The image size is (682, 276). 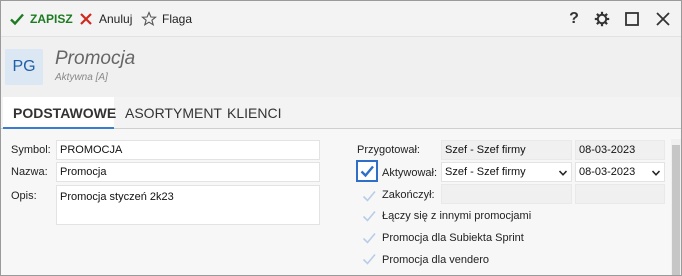 I want to click on scrollbar-thumb, so click(x=676, y=210).